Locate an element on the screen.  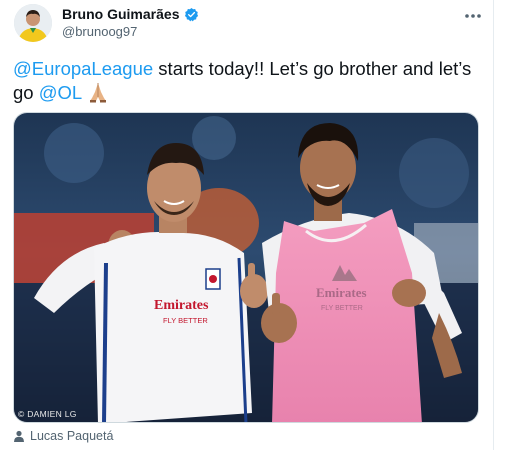
person-icon is located at coordinates (19, 436).